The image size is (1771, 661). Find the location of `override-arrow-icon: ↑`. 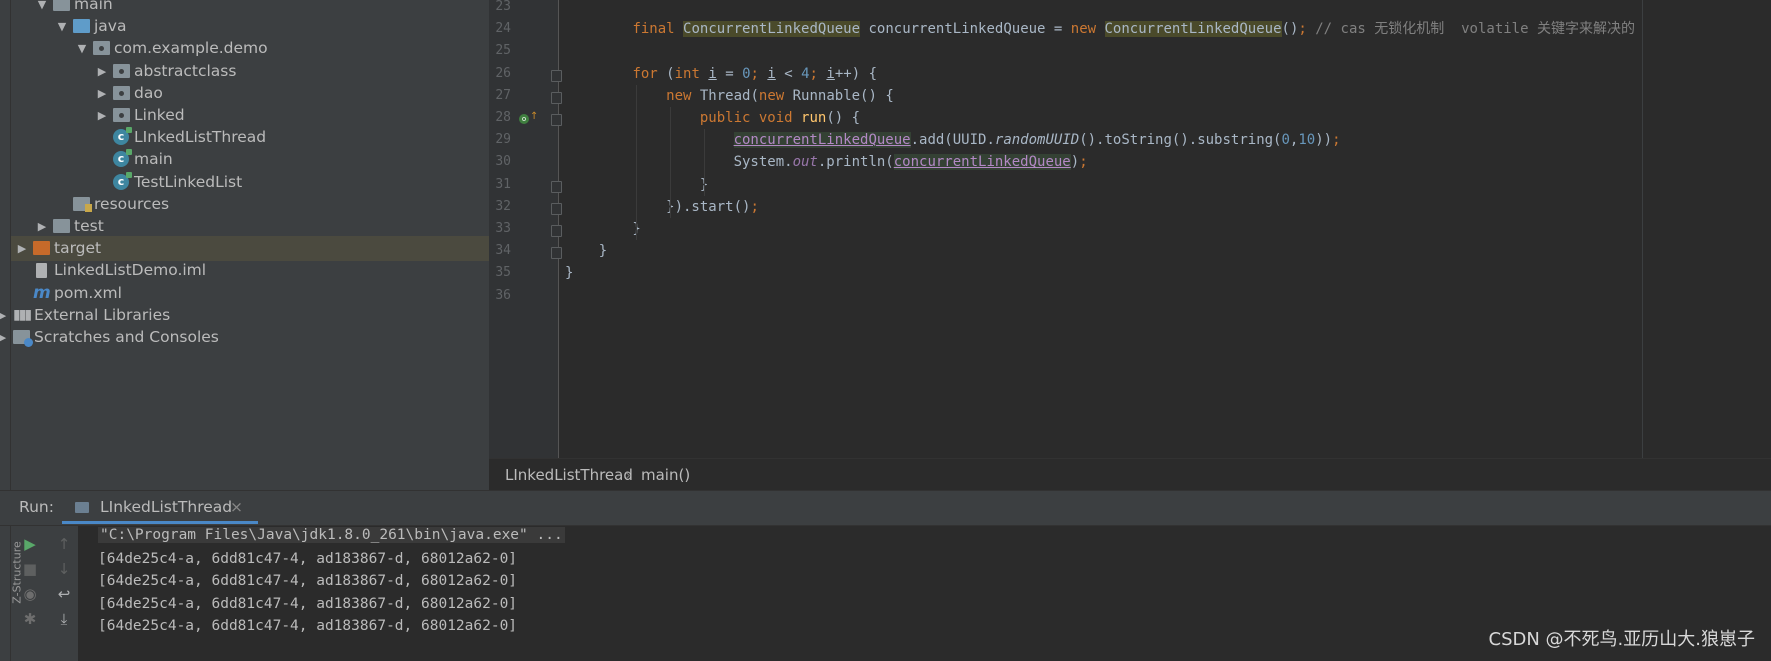

override-arrow-icon: ↑ is located at coordinates (534, 116).